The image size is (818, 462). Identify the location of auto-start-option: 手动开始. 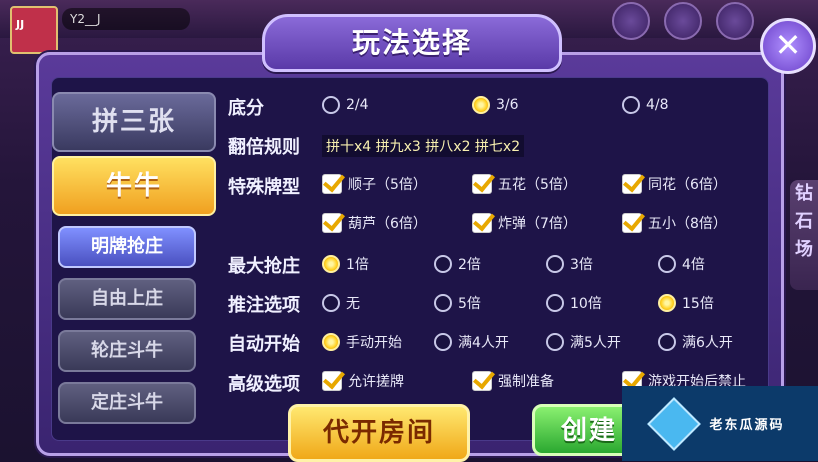
(362, 342).